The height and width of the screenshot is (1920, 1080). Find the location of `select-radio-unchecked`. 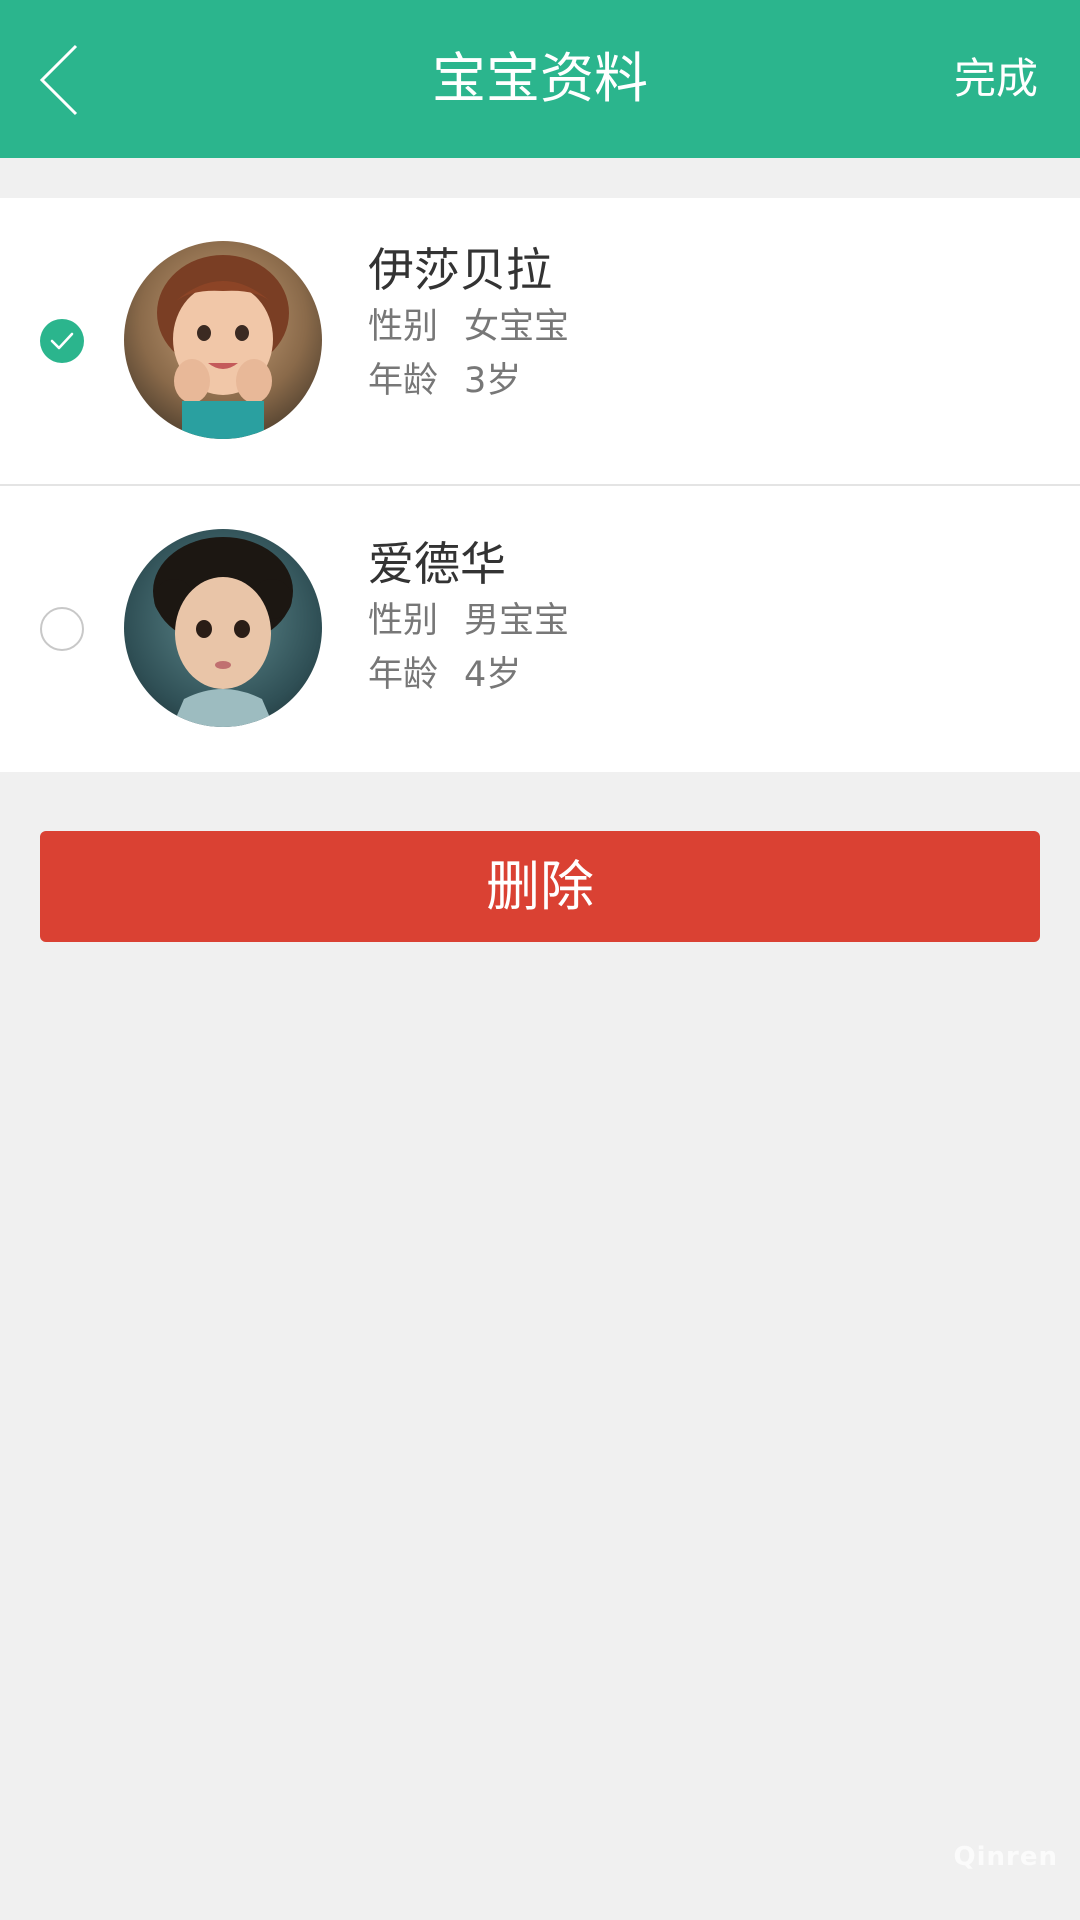

select-radio-unchecked is located at coordinates (62, 629).